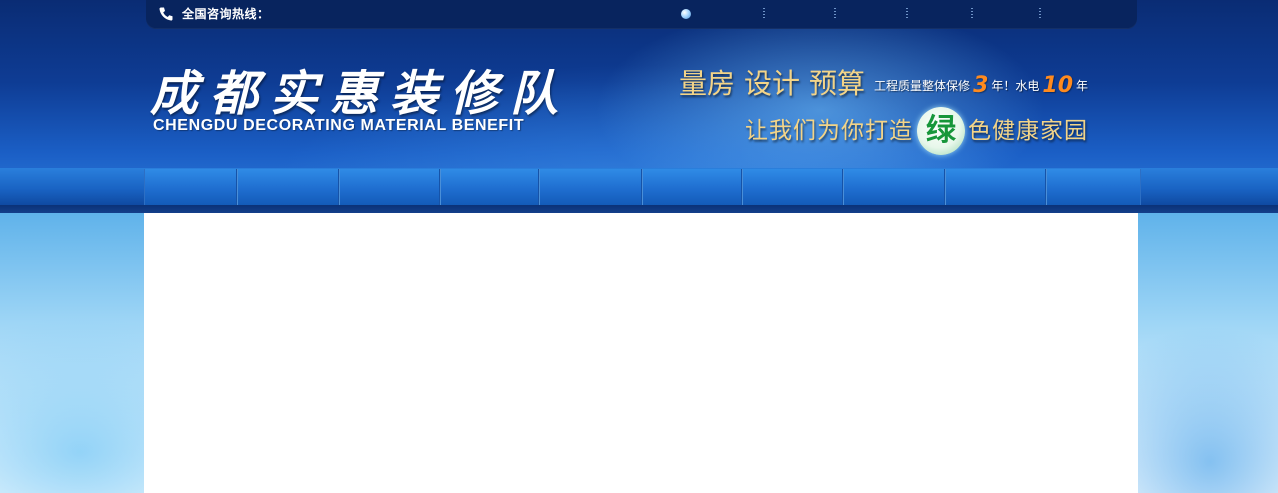 The height and width of the screenshot is (493, 1278). What do you see at coordinates (686, 14) in the screenshot?
I see `bullet-dot-icon` at bounding box center [686, 14].